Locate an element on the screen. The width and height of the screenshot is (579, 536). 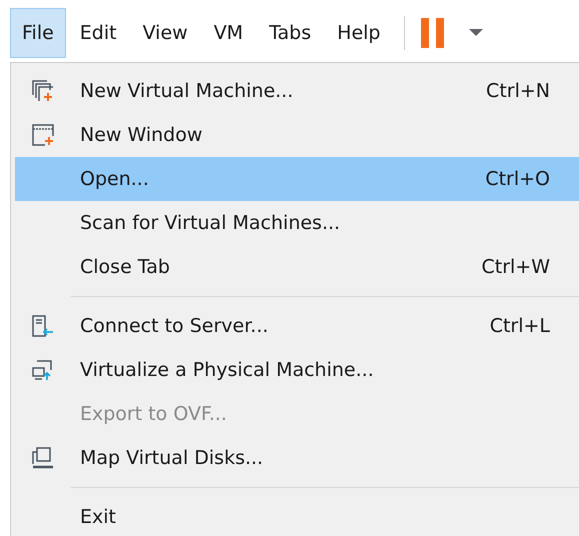
new-window-icon is located at coordinates (43, 135).